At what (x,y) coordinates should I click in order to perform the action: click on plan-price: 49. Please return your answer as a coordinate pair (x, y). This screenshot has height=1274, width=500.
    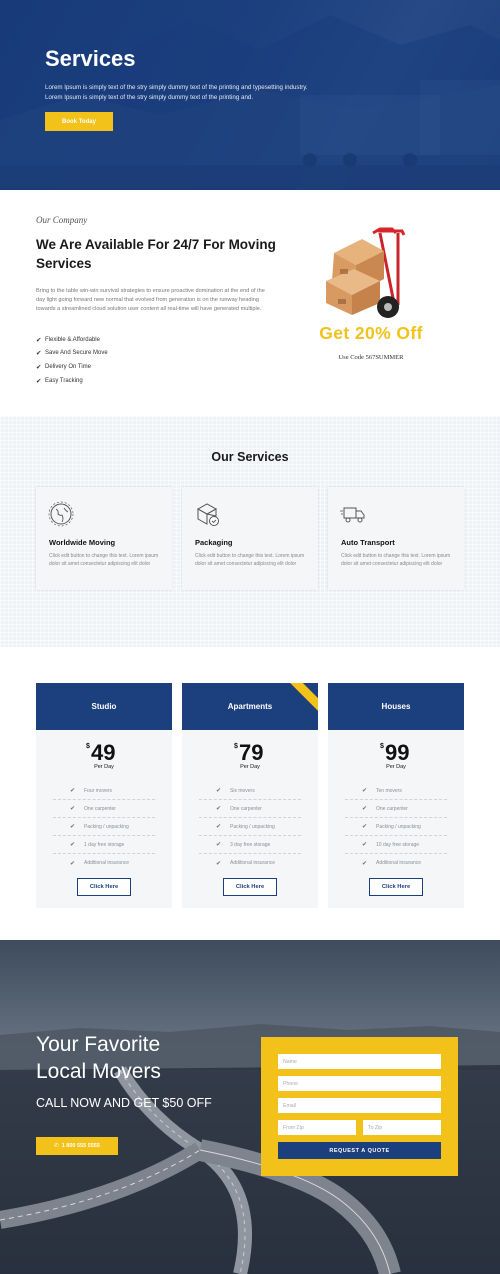
    Looking at the image, I should click on (103, 752).